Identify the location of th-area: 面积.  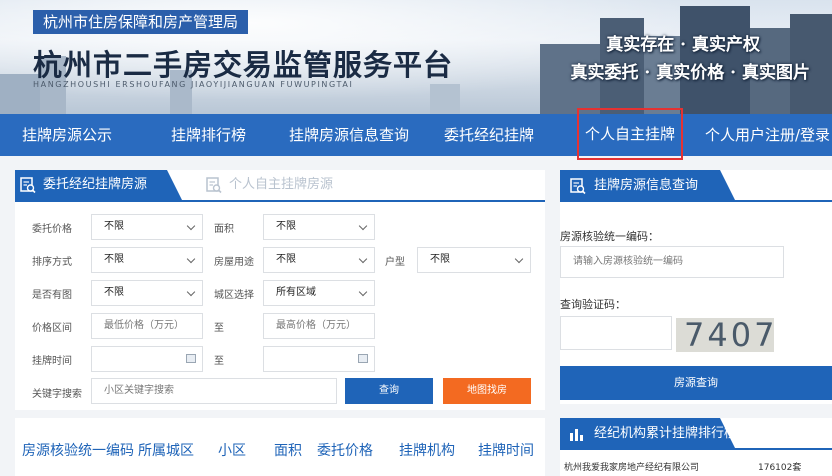
(288, 451).